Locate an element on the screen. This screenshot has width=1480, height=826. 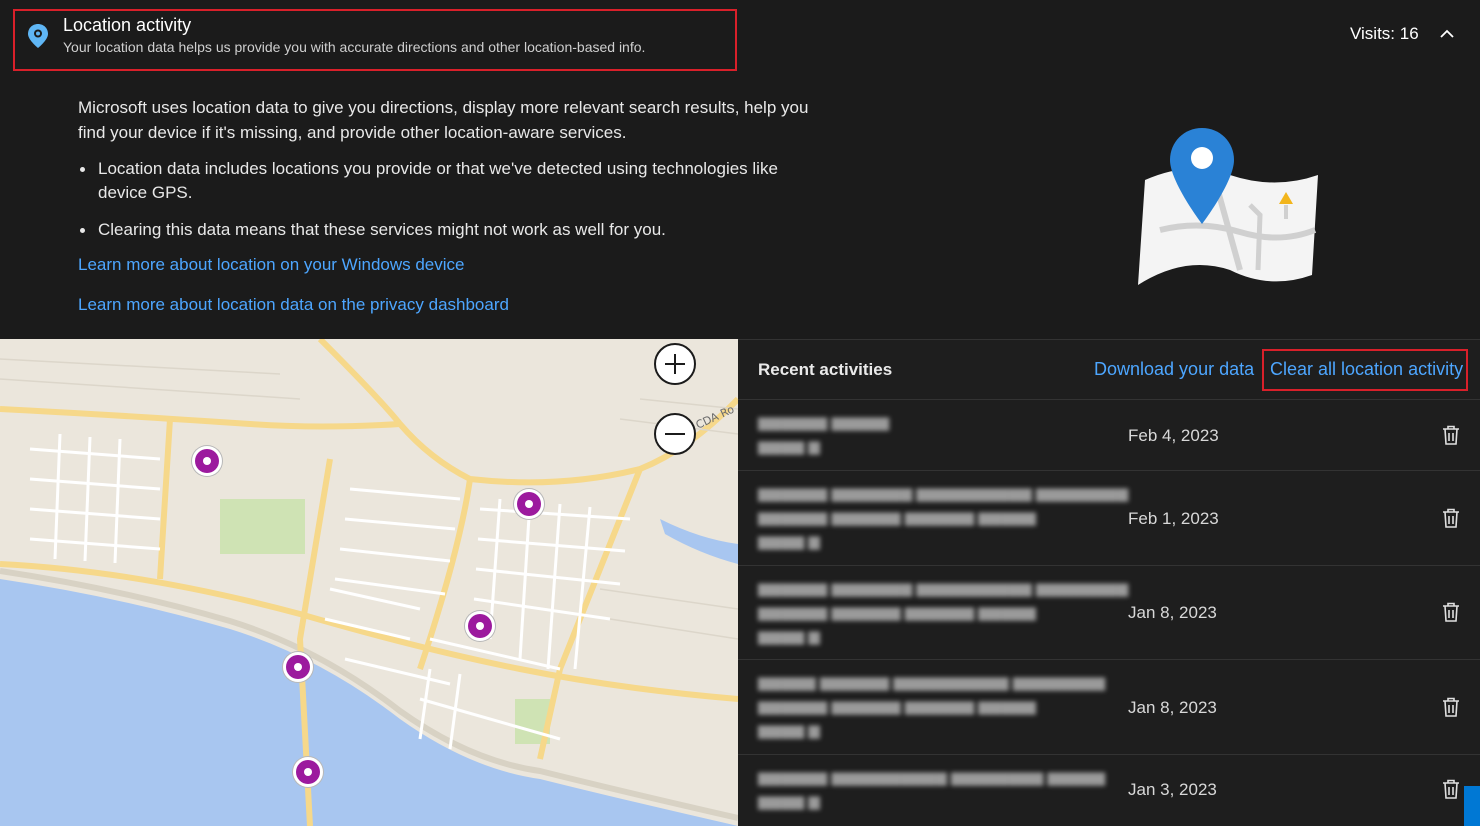
scrollbar-thumb is located at coordinates (1472, 806).